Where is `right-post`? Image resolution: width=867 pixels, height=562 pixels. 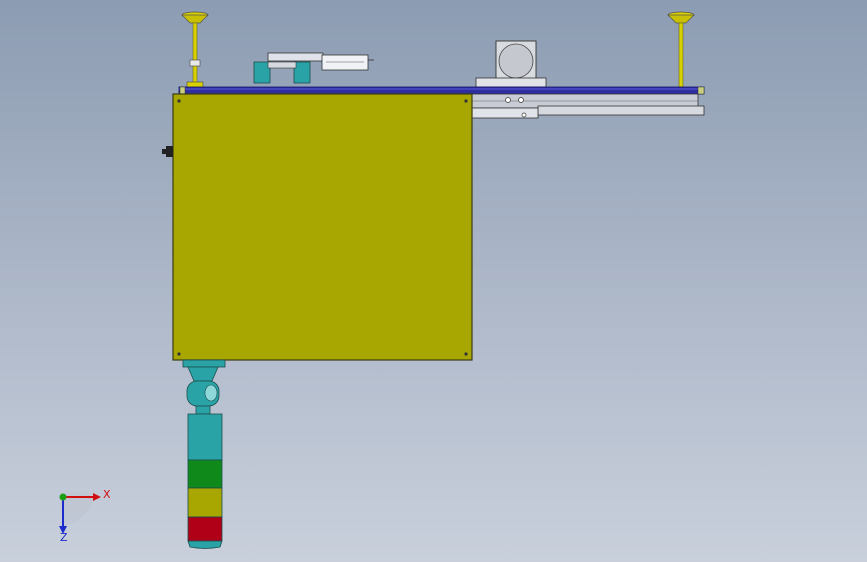
right-post is located at coordinates (681, 49).